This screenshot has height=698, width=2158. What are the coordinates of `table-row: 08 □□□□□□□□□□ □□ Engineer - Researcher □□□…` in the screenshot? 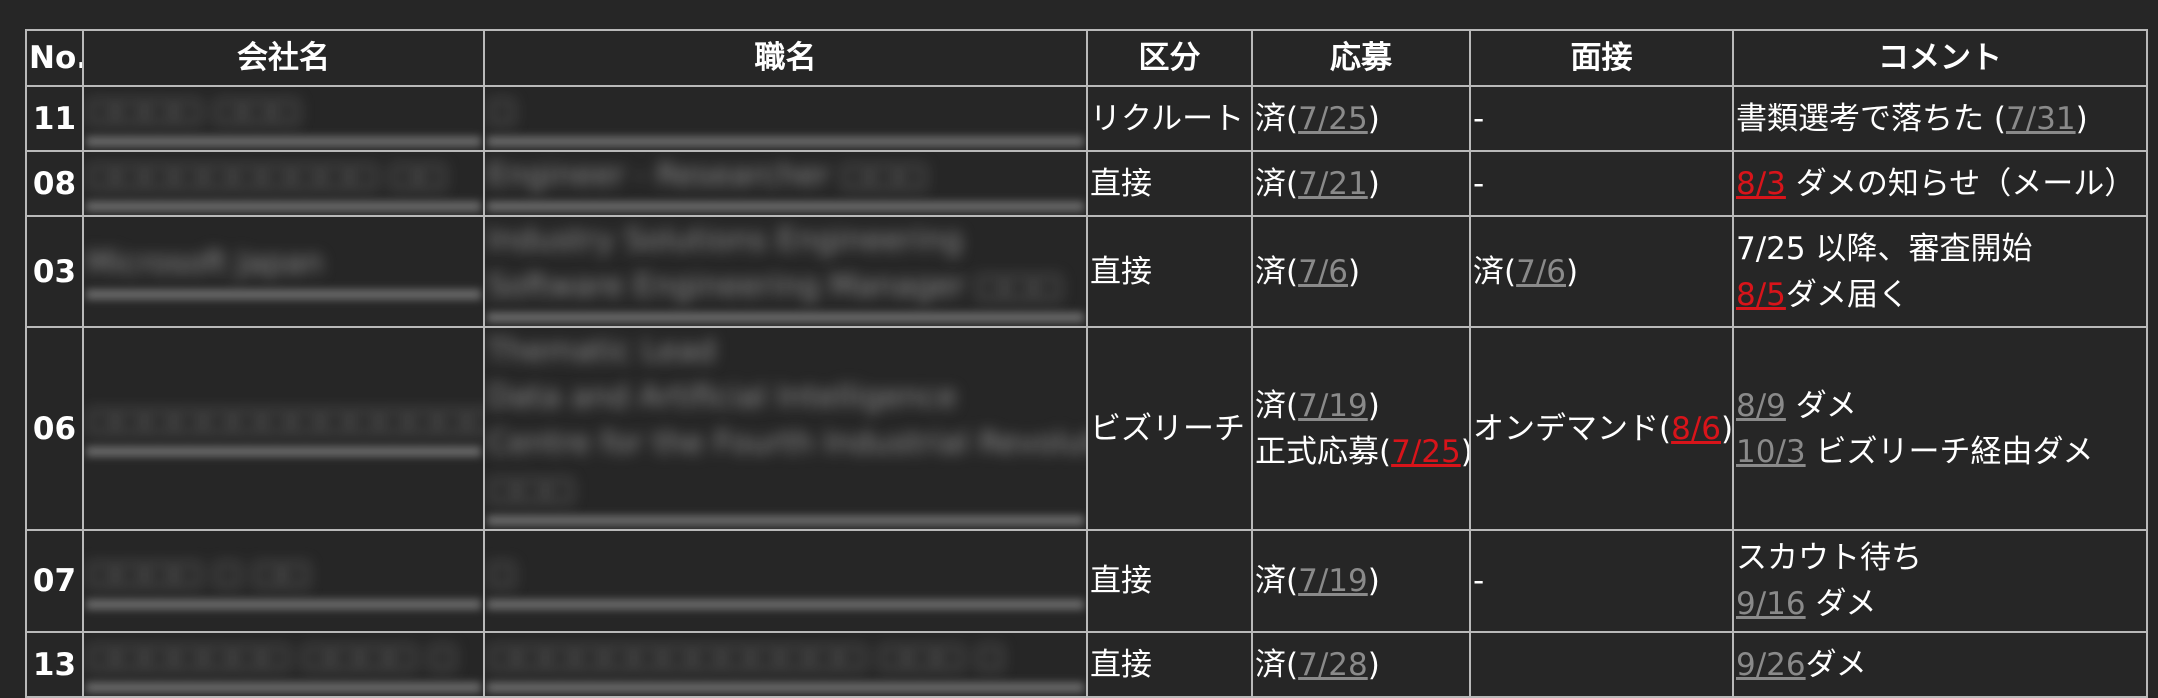 It's located at (1086, 183).